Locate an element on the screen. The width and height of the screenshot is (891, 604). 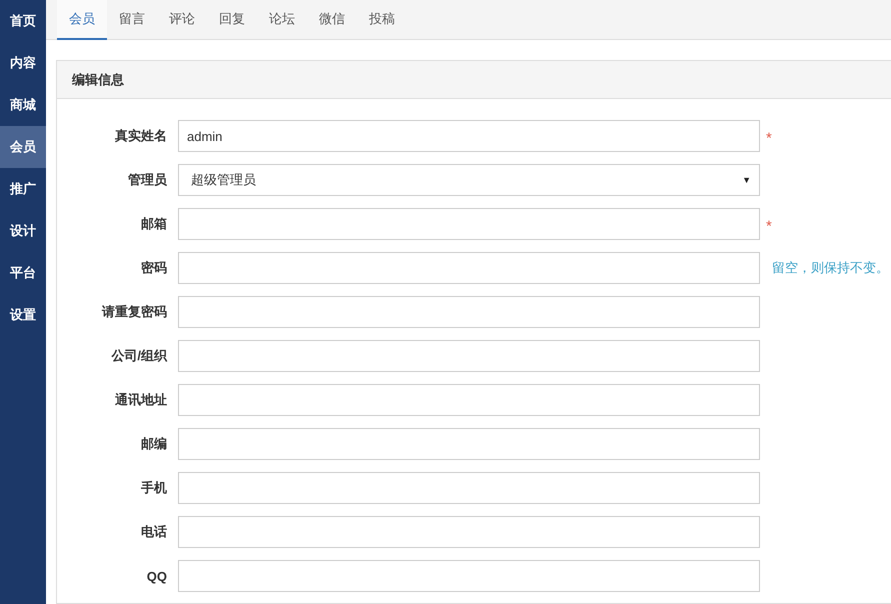
field-hint: 留空，则保持不变。 is located at coordinates (830, 268).